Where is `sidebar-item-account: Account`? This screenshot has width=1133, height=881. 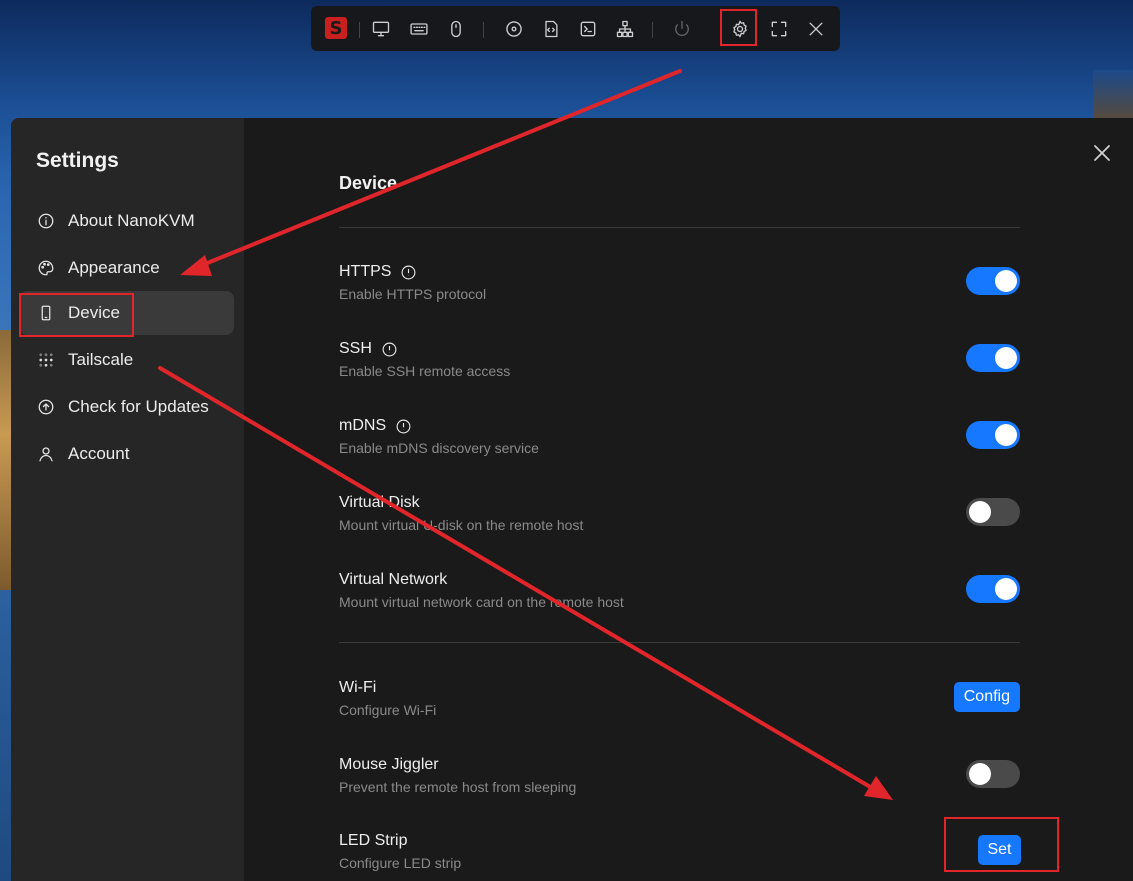
sidebar-item-account: Account is located at coordinates (126, 454).